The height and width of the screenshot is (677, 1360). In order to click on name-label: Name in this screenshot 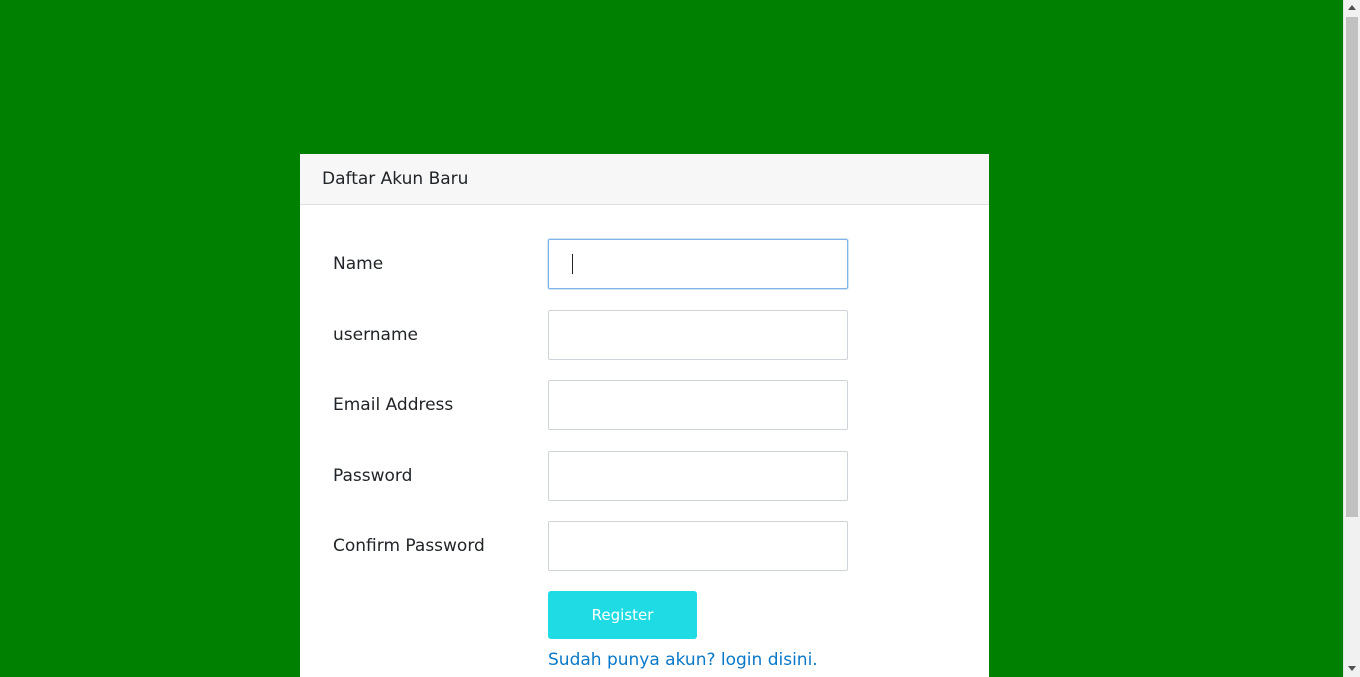, I will do `click(358, 264)`.